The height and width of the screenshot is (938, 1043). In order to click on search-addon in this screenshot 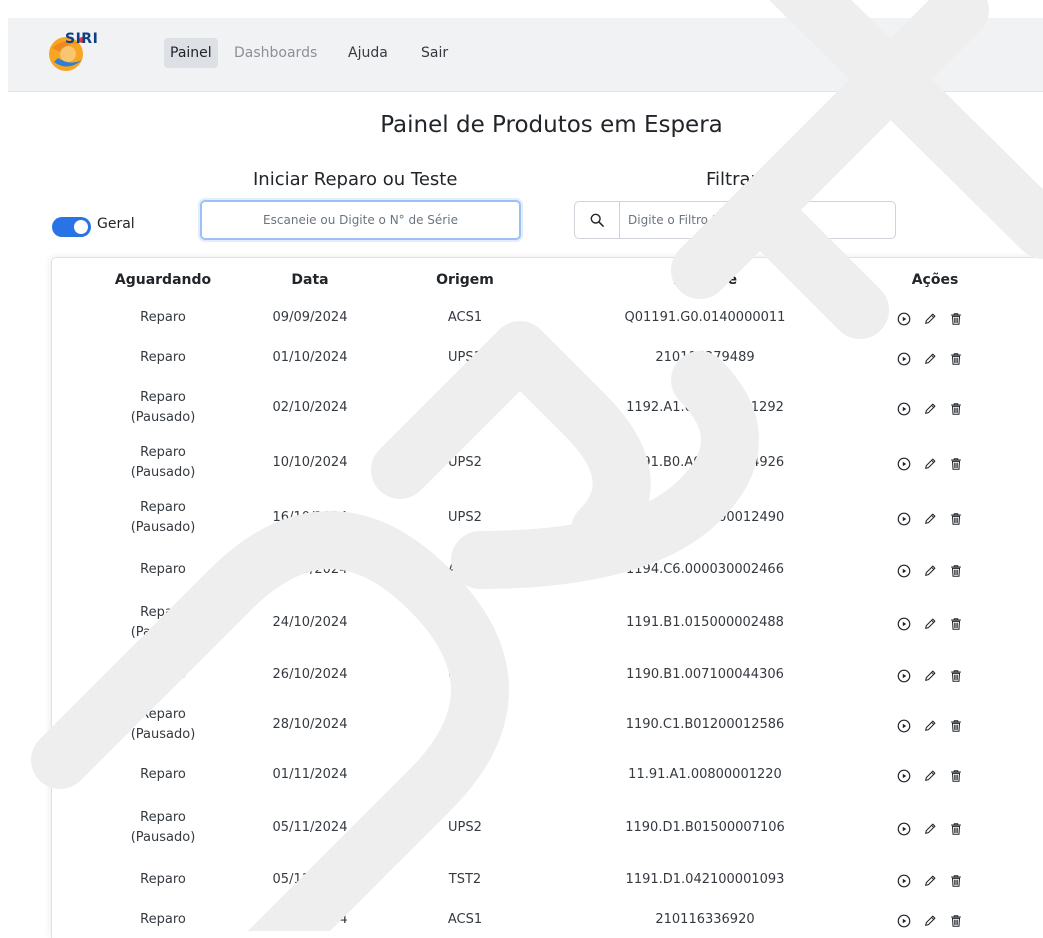, I will do `click(597, 220)`.